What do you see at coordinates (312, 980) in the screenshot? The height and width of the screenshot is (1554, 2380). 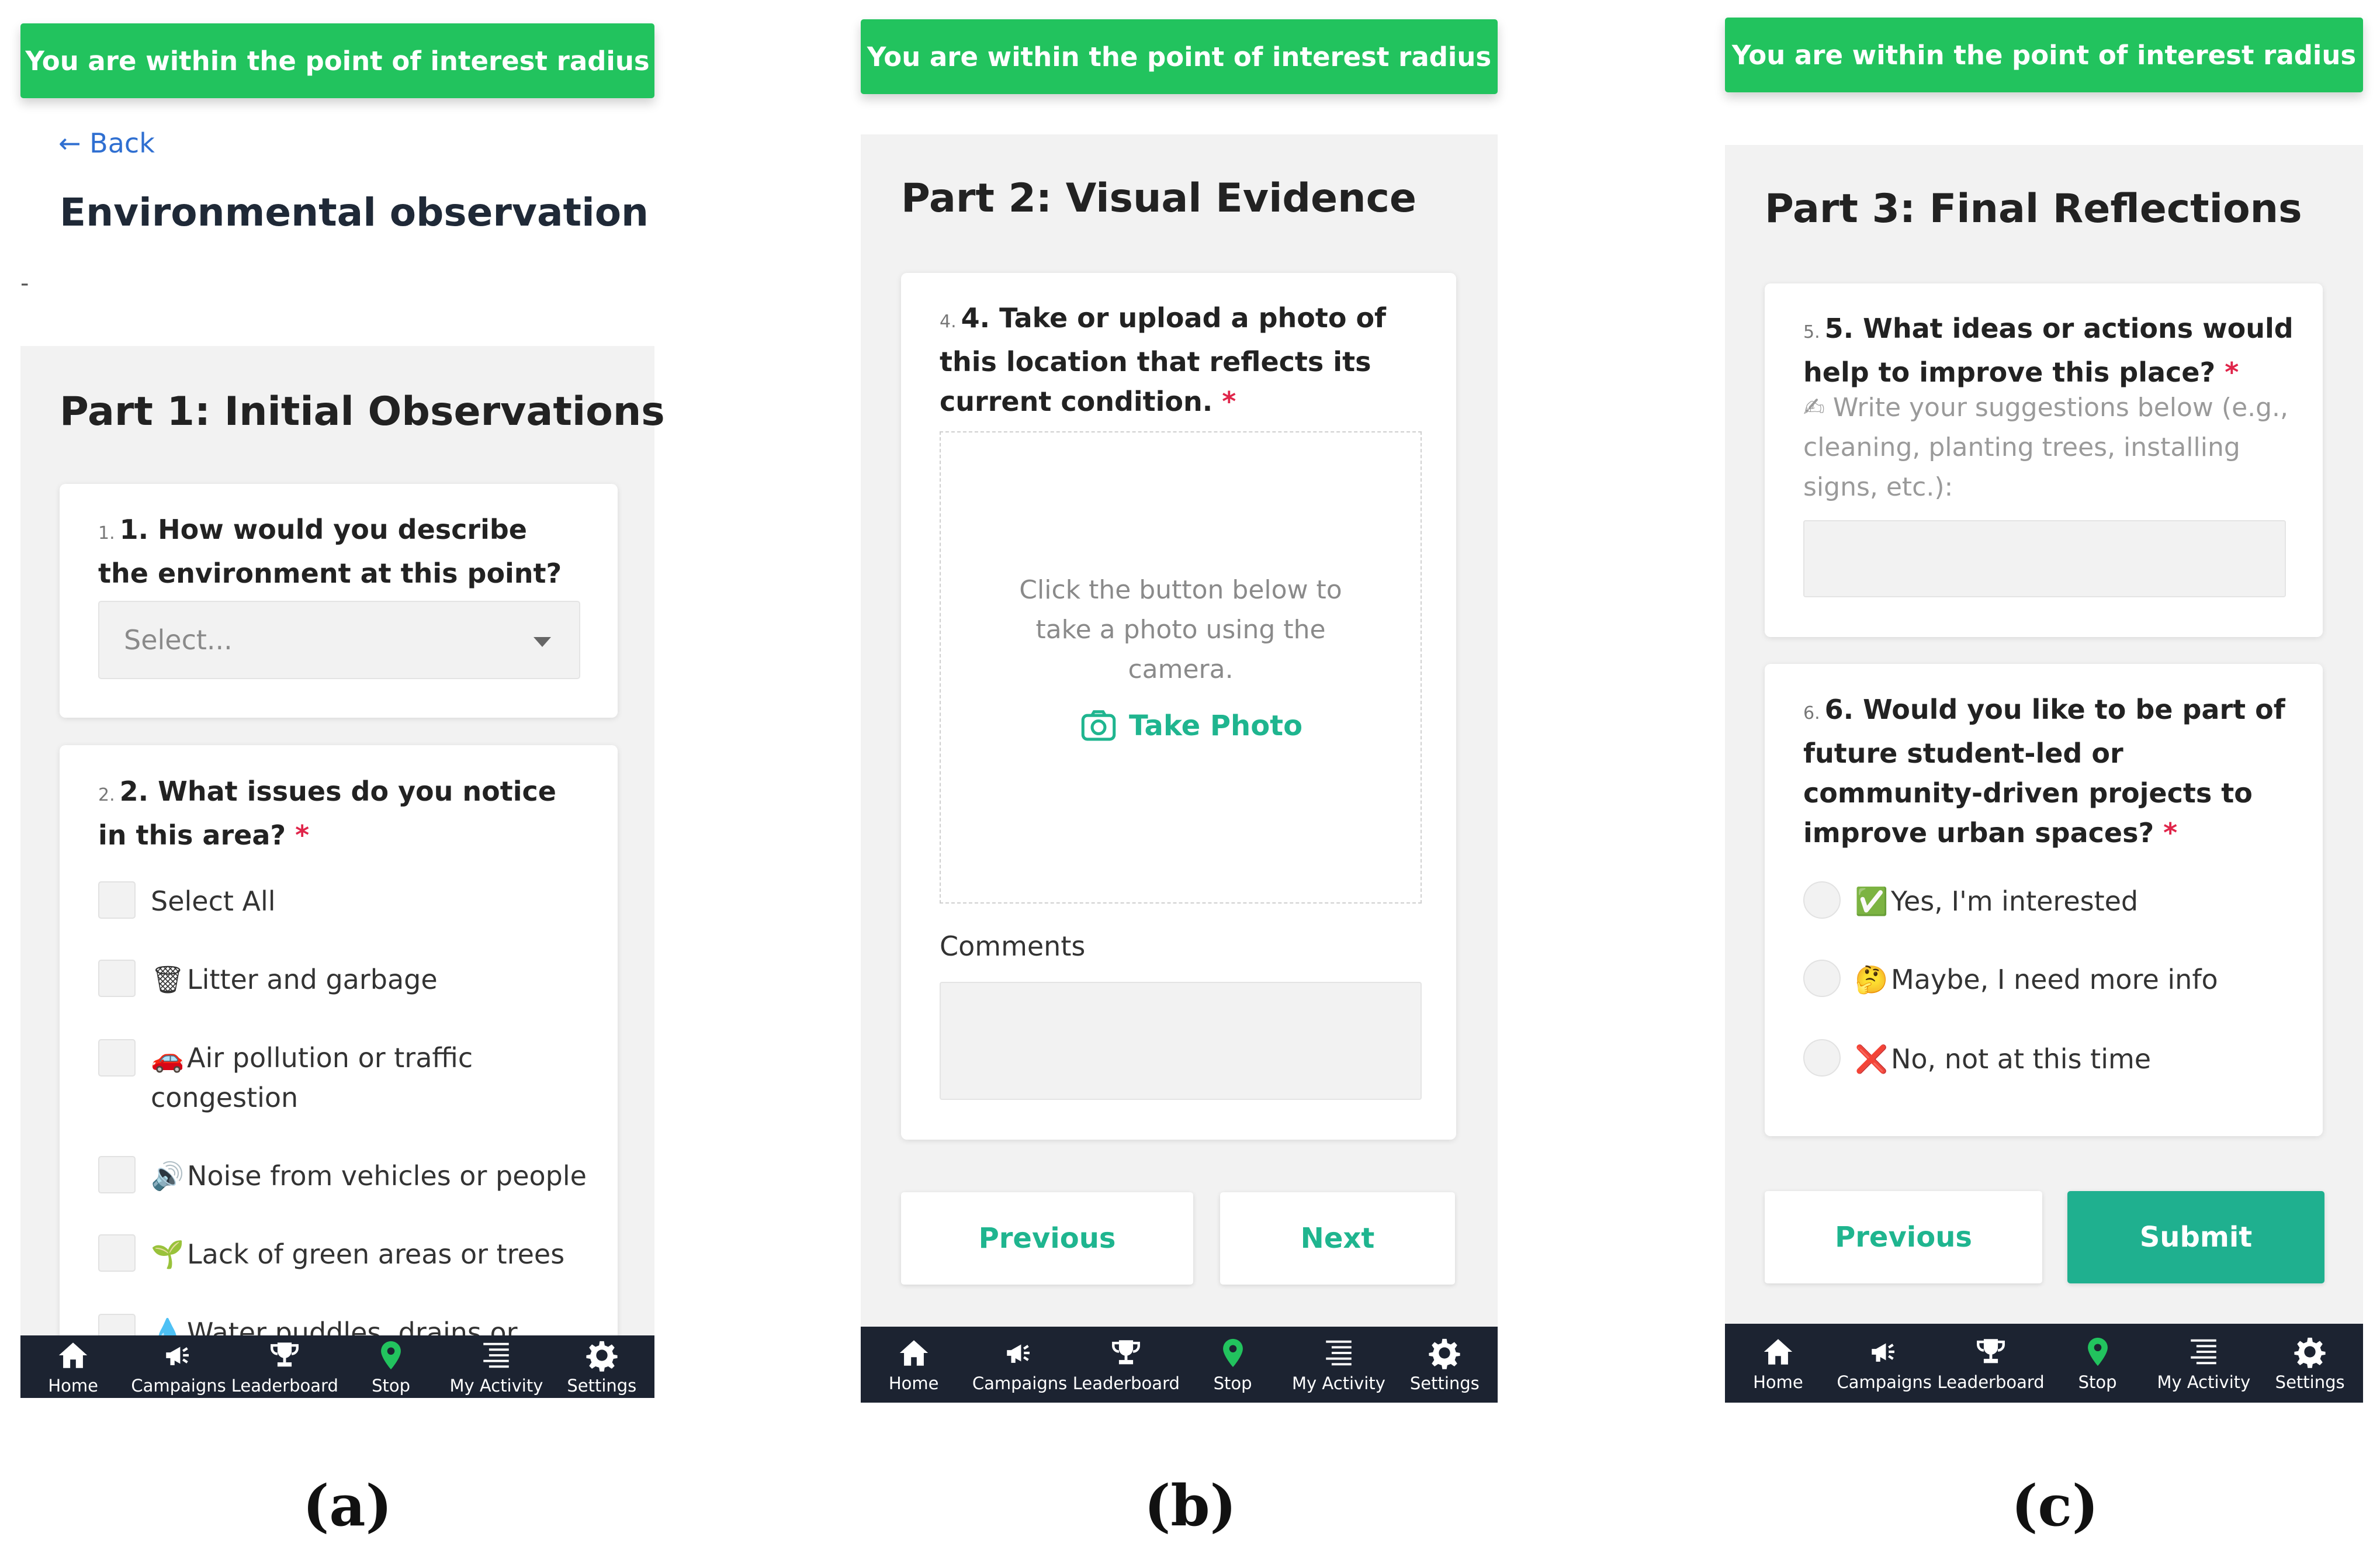 I see `option-label: Litter and garbage` at bounding box center [312, 980].